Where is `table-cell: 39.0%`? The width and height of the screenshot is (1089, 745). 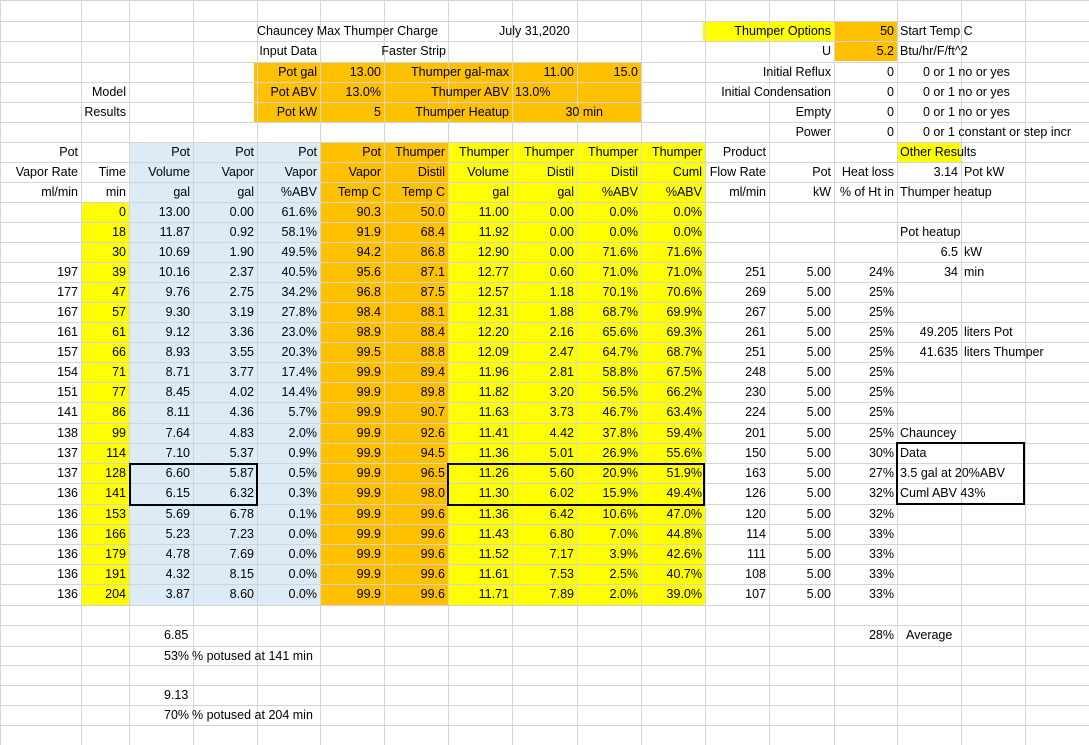
table-cell: 39.0% is located at coordinates (673, 594).